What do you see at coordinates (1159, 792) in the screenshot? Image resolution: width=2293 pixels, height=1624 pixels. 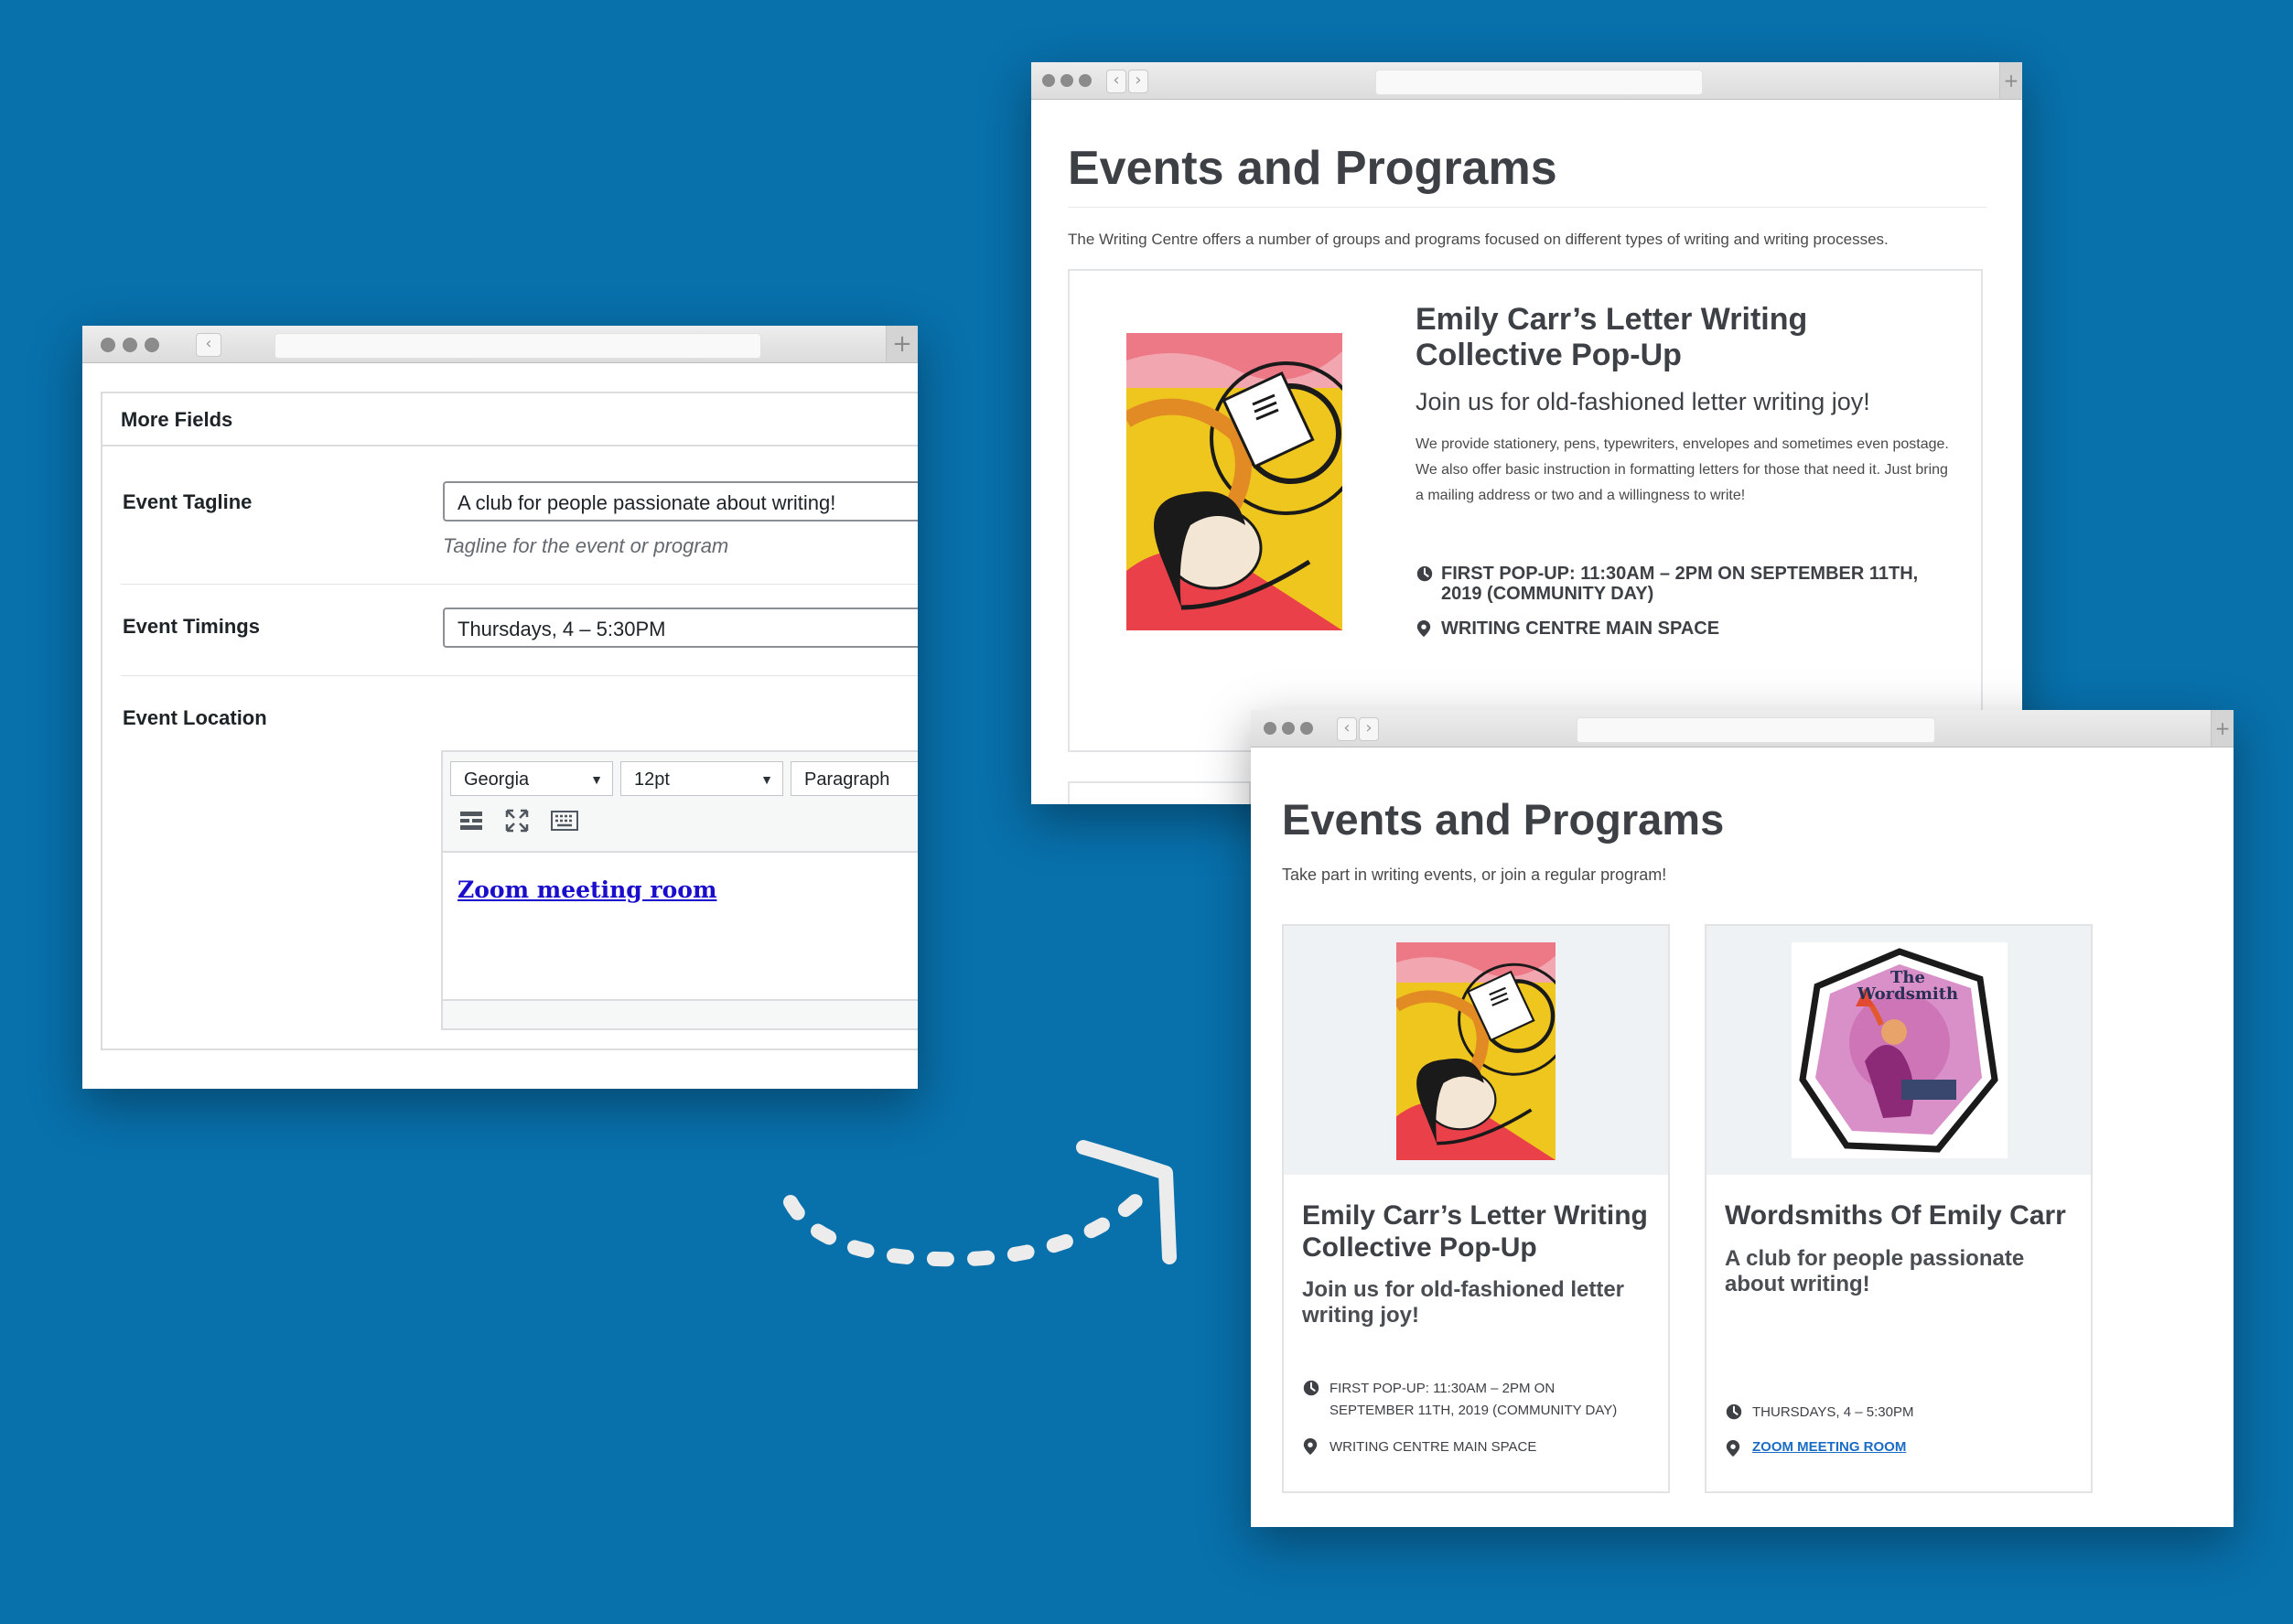 I see `event-card-partial` at bounding box center [1159, 792].